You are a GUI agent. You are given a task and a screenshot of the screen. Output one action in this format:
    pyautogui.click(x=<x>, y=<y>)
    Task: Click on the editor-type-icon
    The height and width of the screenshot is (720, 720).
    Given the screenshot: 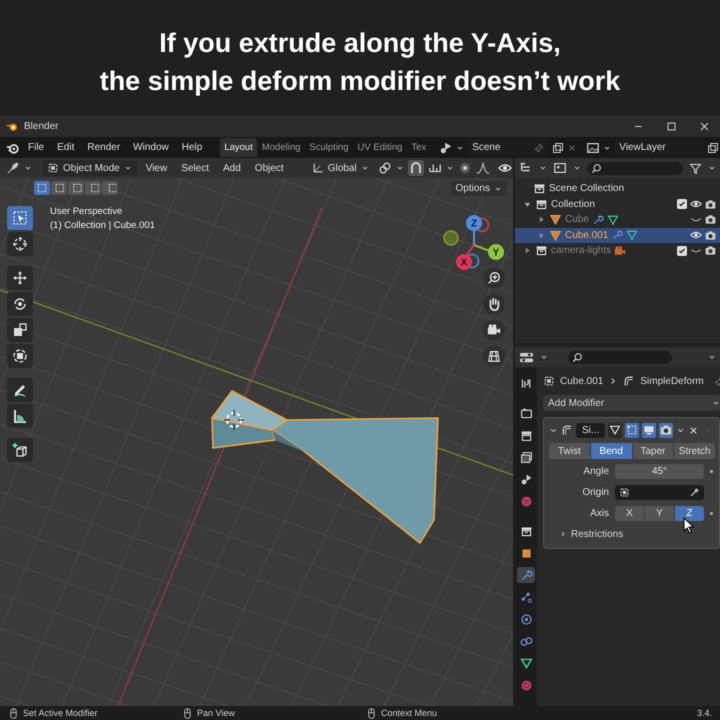 What is the action you would take?
    pyautogui.click(x=13, y=168)
    